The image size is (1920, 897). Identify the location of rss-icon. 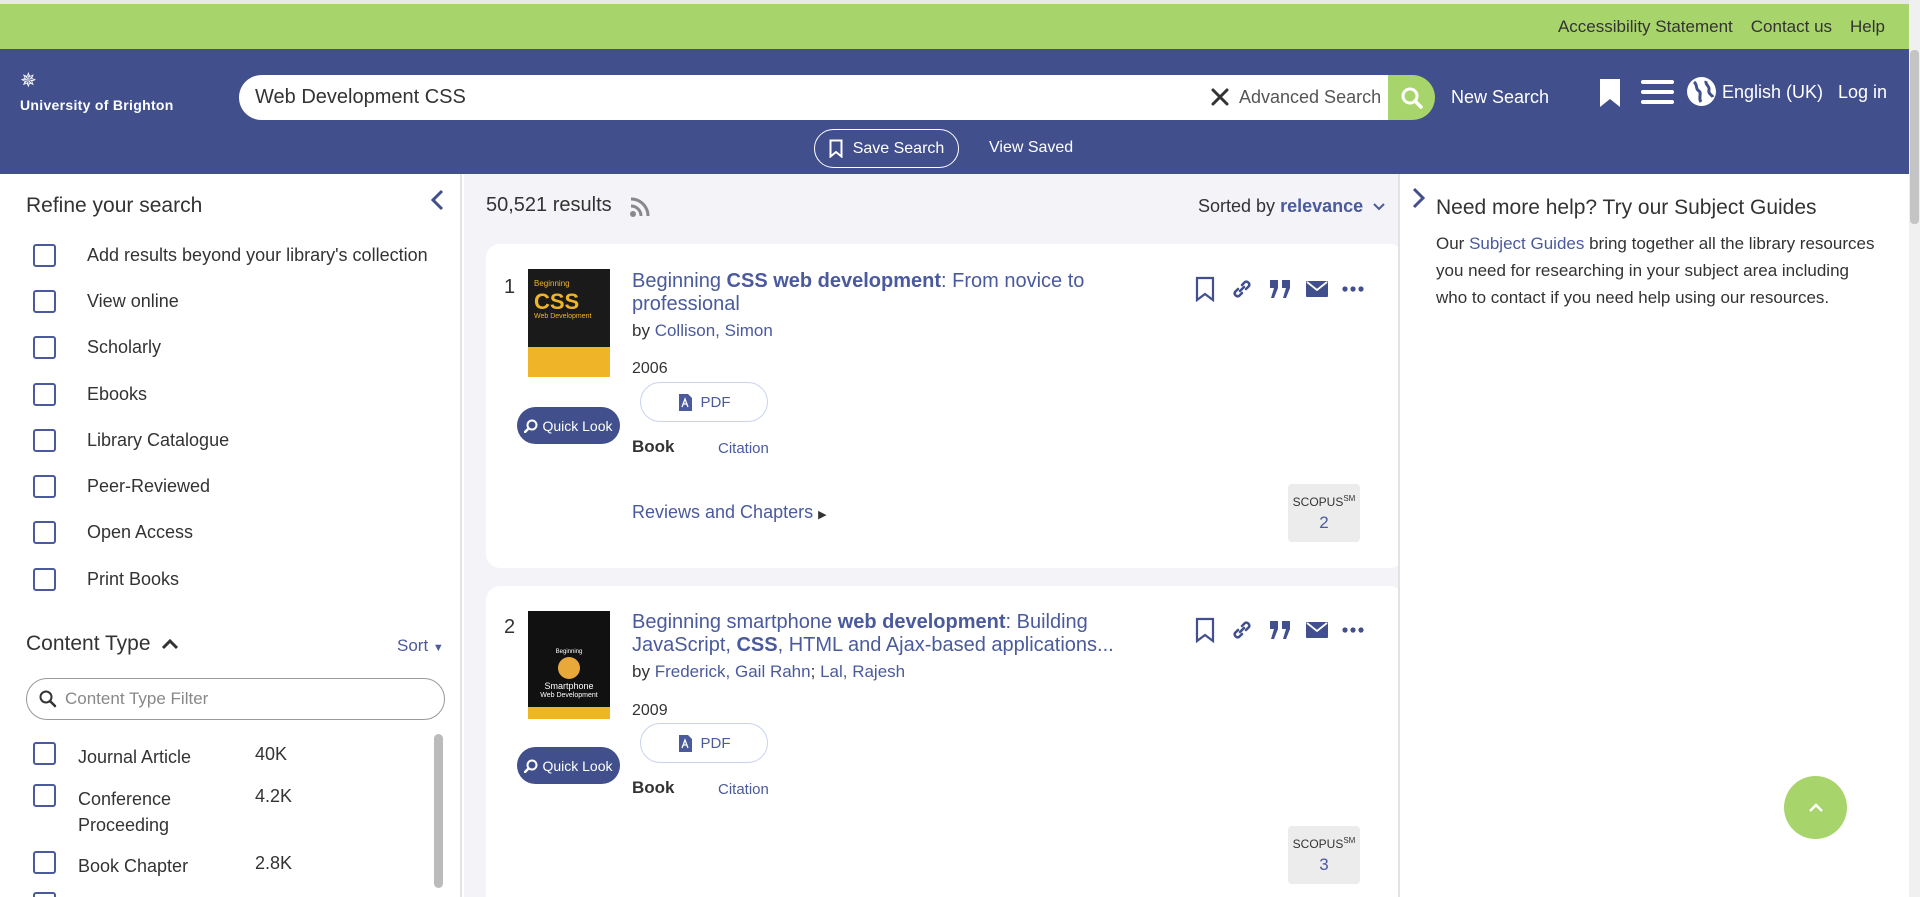
(640, 207).